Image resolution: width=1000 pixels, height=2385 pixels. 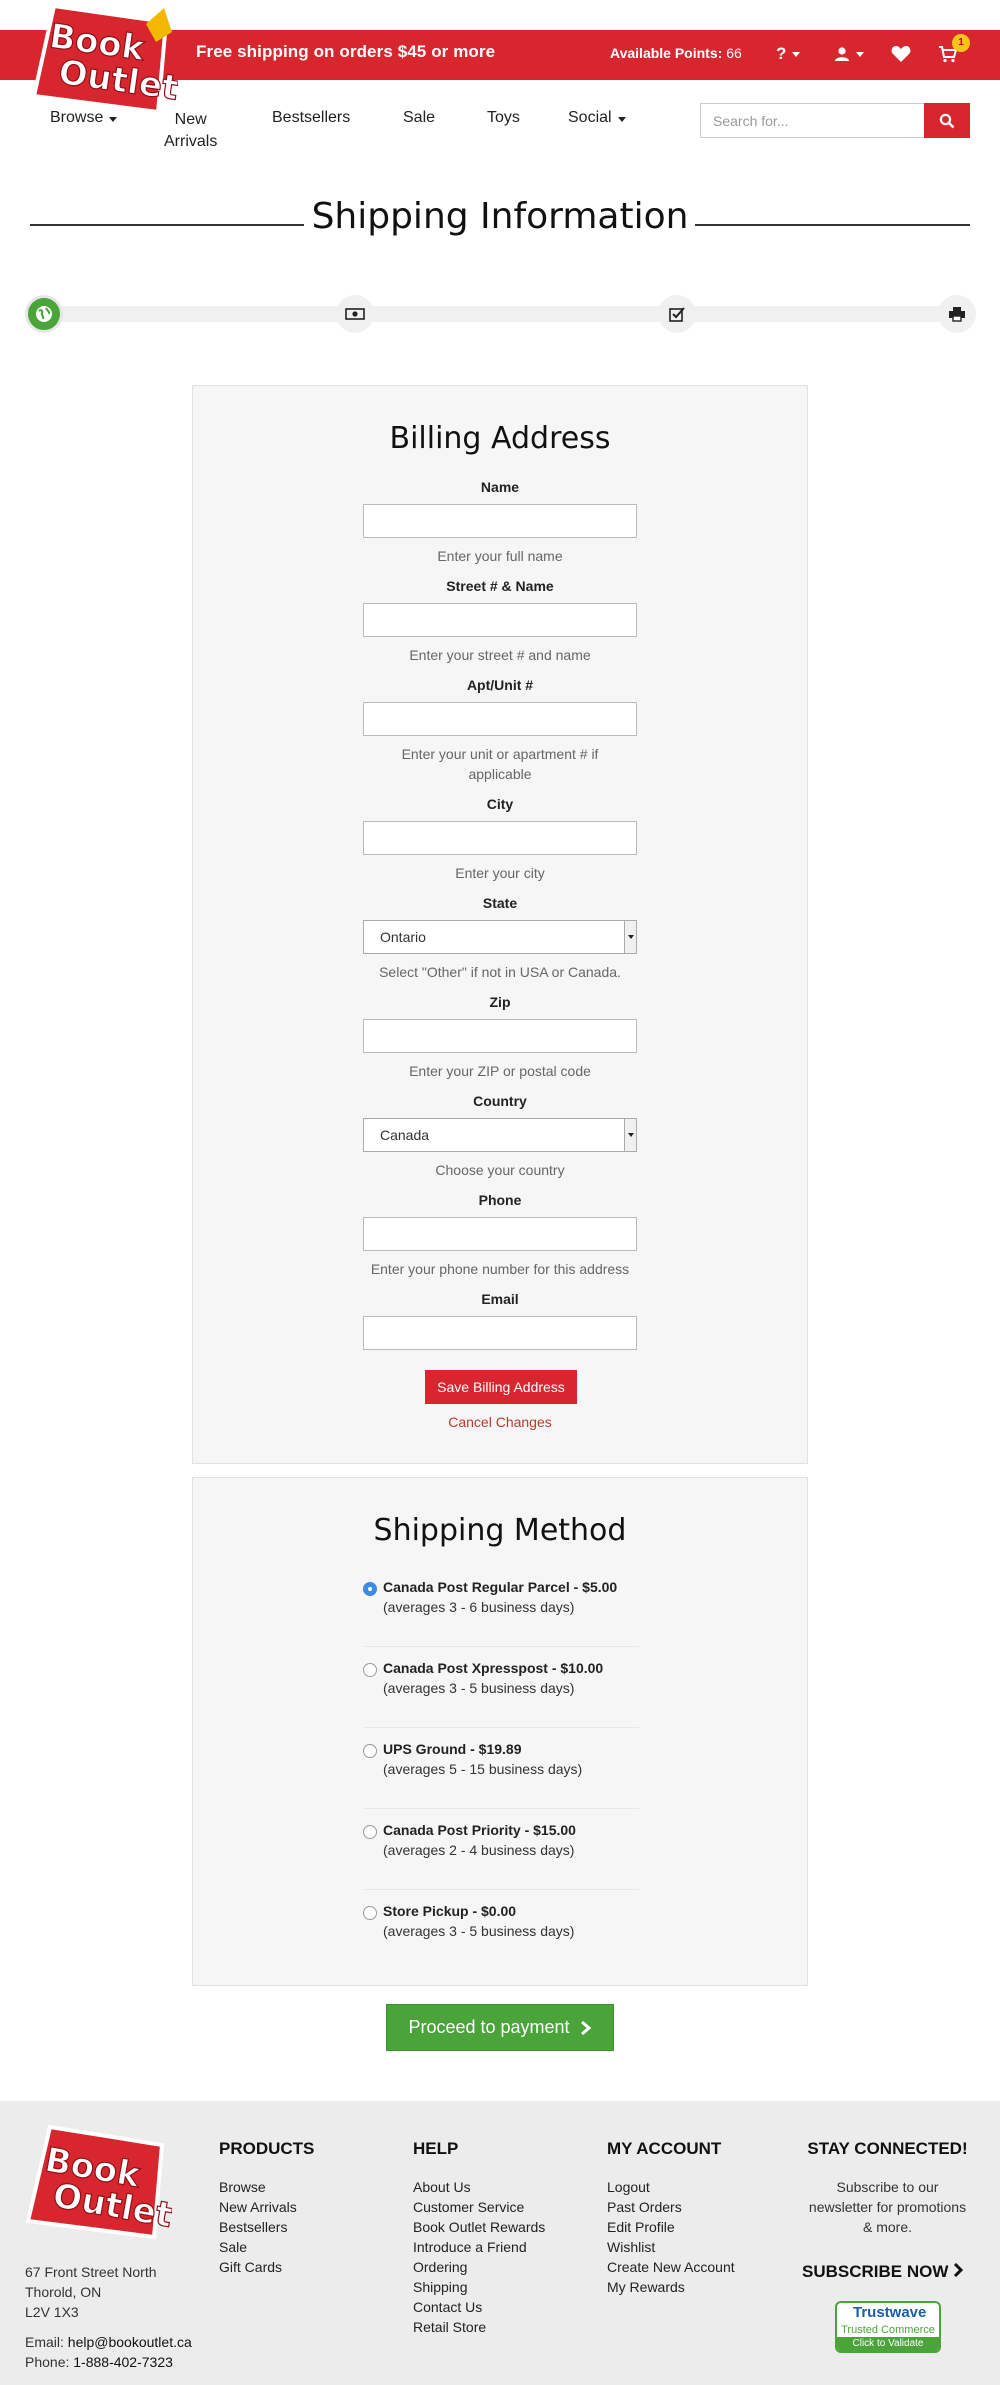 What do you see at coordinates (500, 719) in the screenshot?
I see `apt-input` at bounding box center [500, 719].